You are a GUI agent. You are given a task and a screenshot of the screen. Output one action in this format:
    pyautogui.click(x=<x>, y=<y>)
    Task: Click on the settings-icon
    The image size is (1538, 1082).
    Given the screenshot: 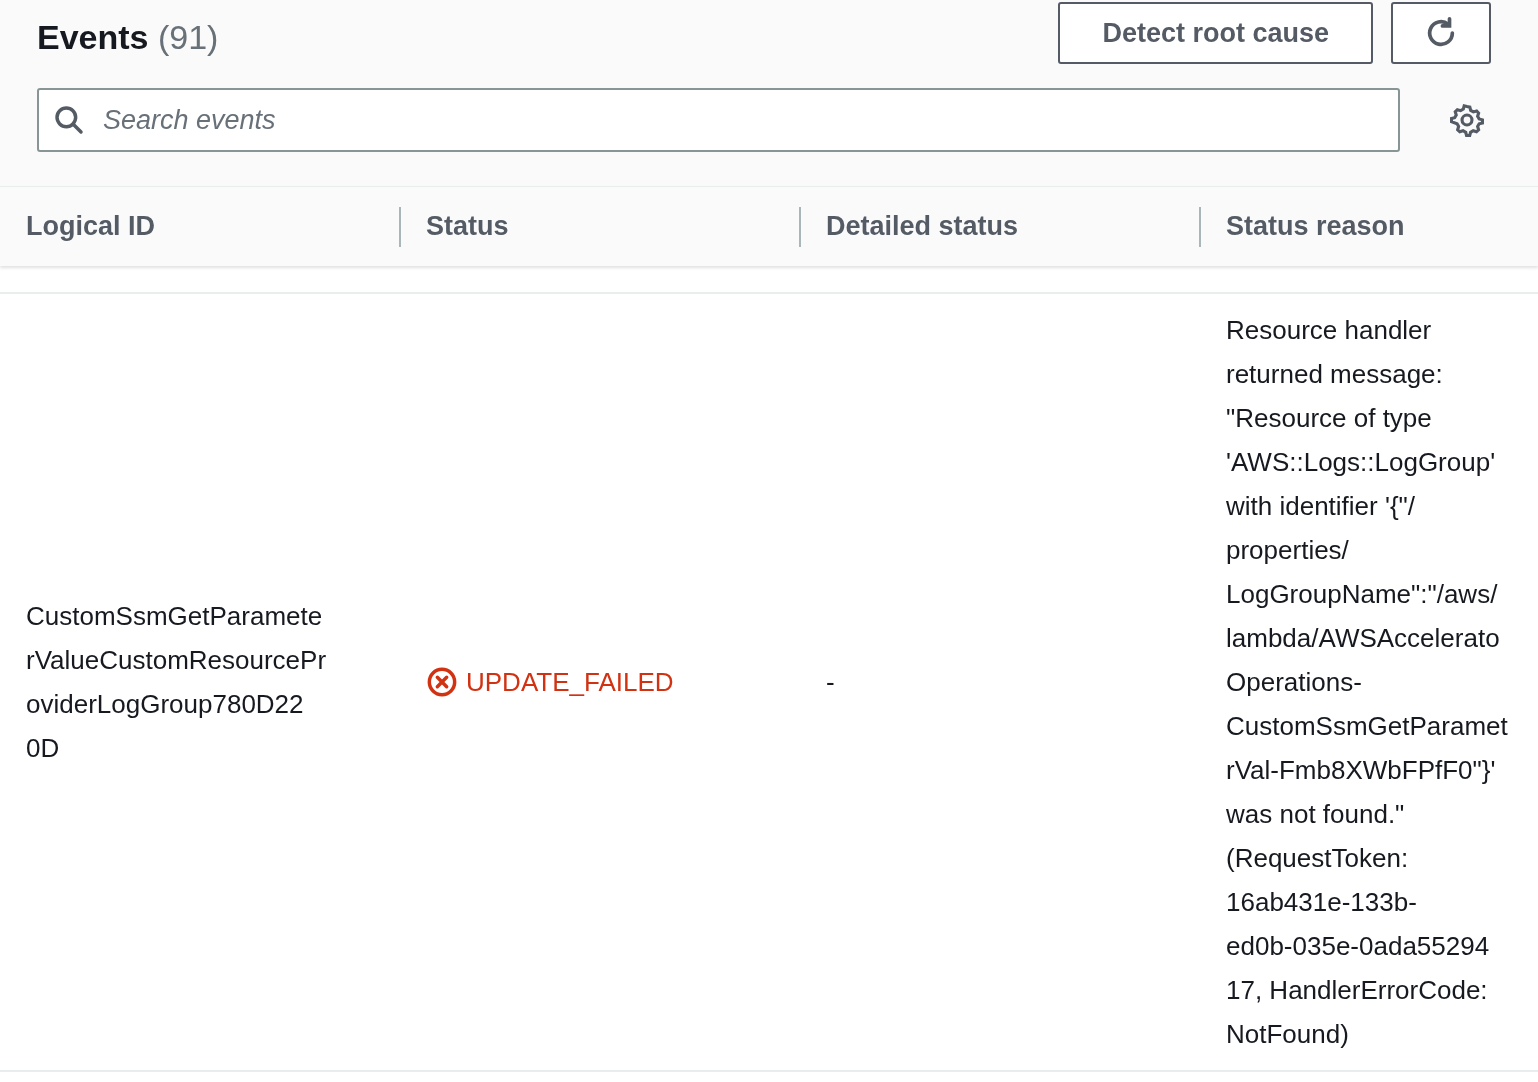 What is the action you would take?
    pyautogui.click(x=1467, y=120)
    